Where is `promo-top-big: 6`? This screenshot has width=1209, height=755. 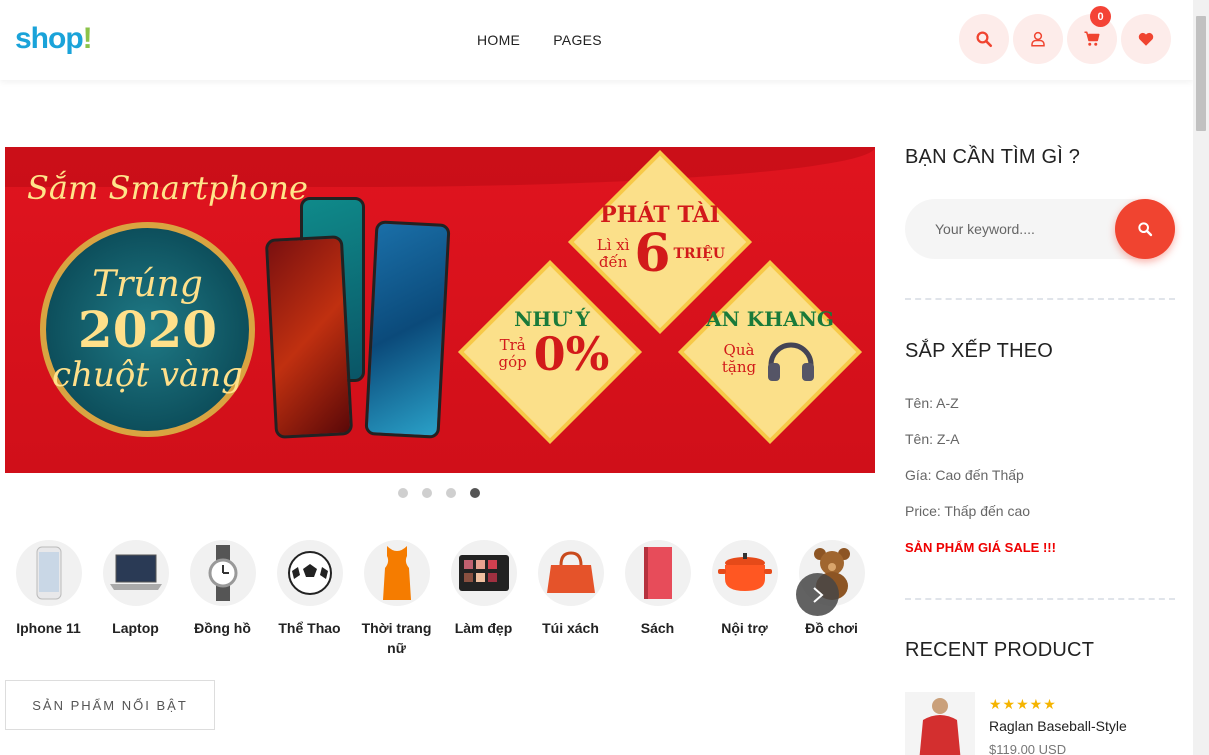 promo-top-big: 6 is located at coordinates (652, 253).